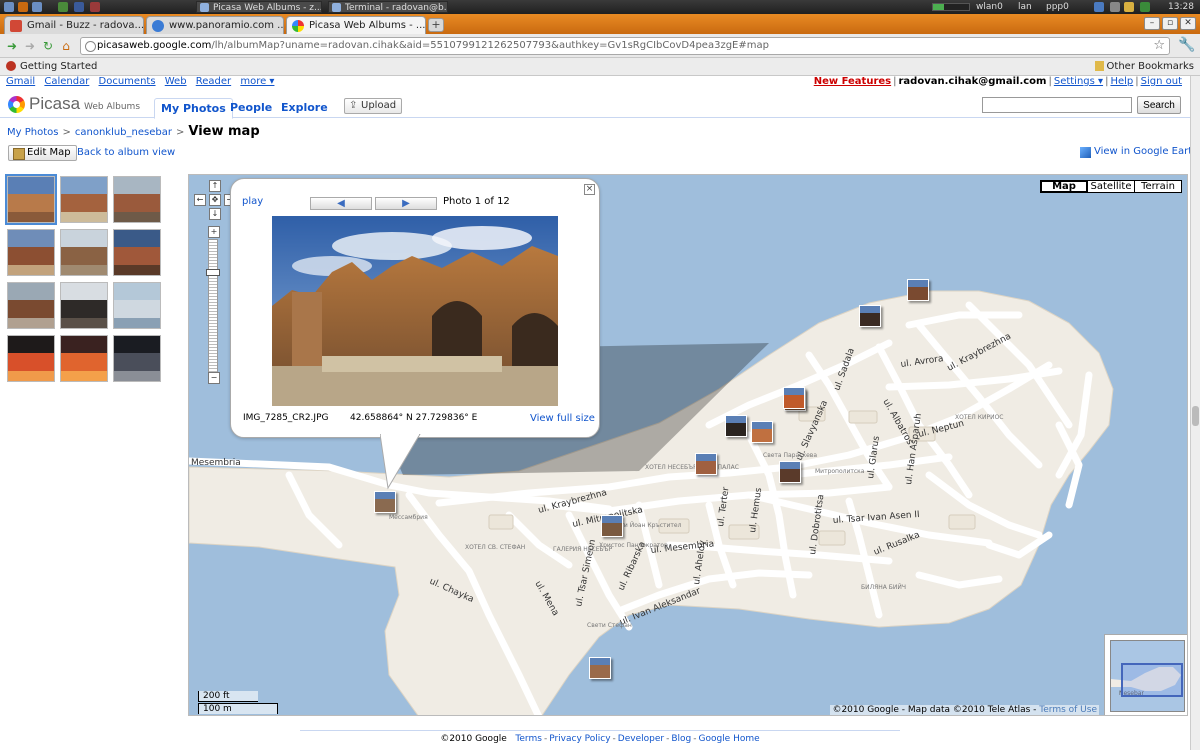  I want to click on maptype-satellite-button: Satellite, so click(1111, 186).